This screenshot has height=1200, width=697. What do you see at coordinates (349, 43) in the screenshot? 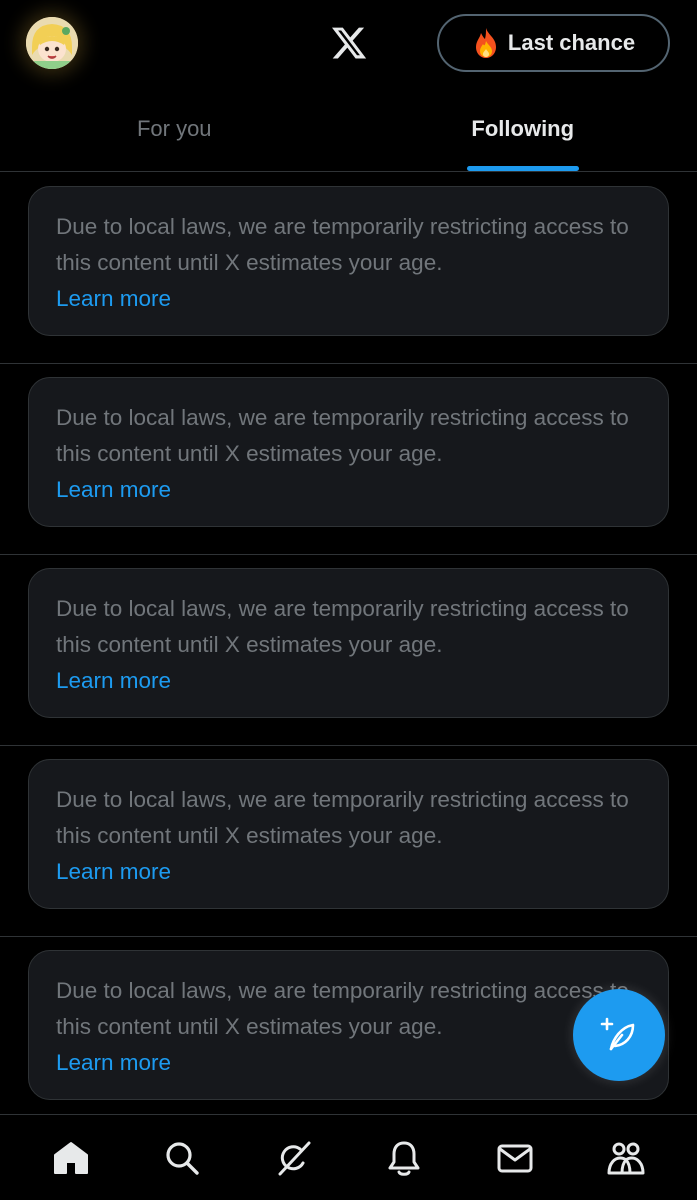
I see `x-logo-icon` at bounding box center [349, 43].